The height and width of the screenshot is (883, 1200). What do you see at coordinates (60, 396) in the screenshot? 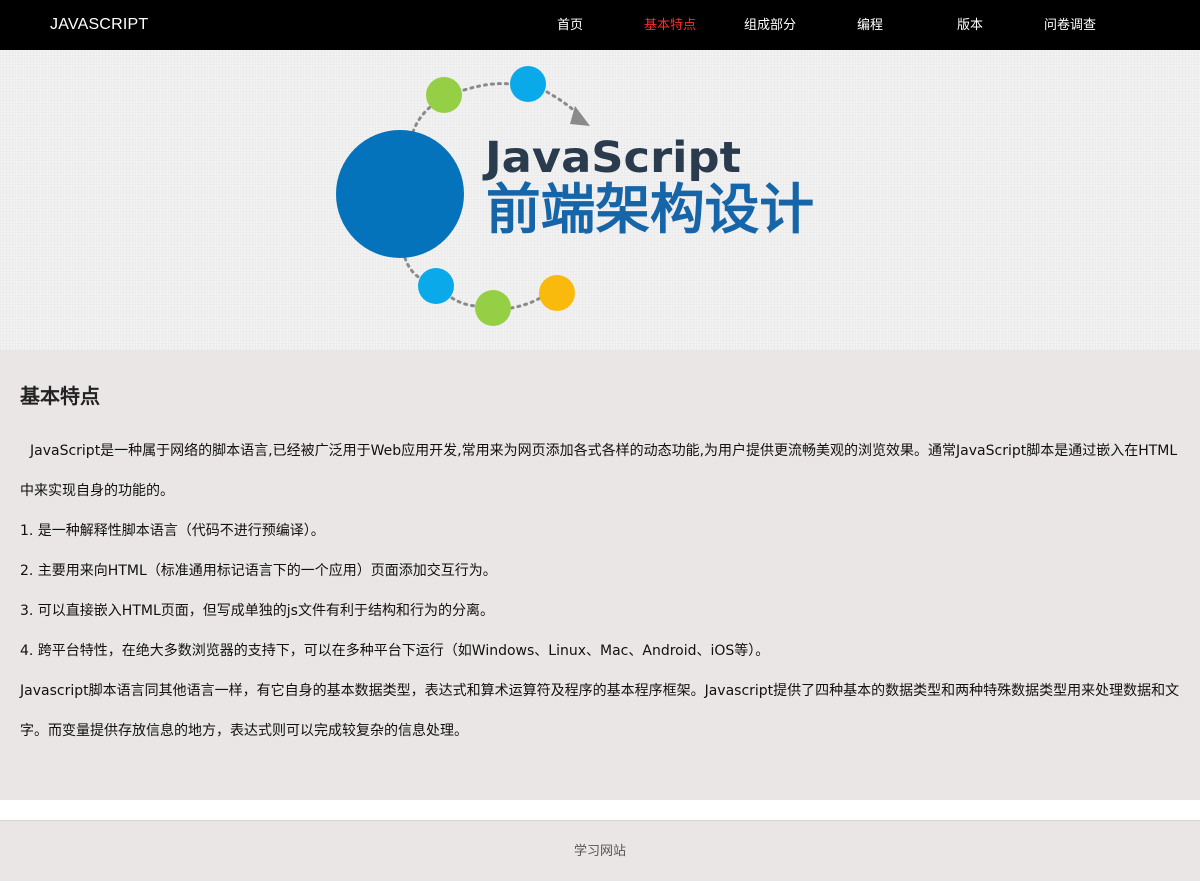
I see `section-title: 基本特点` at bounding box center [60, 396].